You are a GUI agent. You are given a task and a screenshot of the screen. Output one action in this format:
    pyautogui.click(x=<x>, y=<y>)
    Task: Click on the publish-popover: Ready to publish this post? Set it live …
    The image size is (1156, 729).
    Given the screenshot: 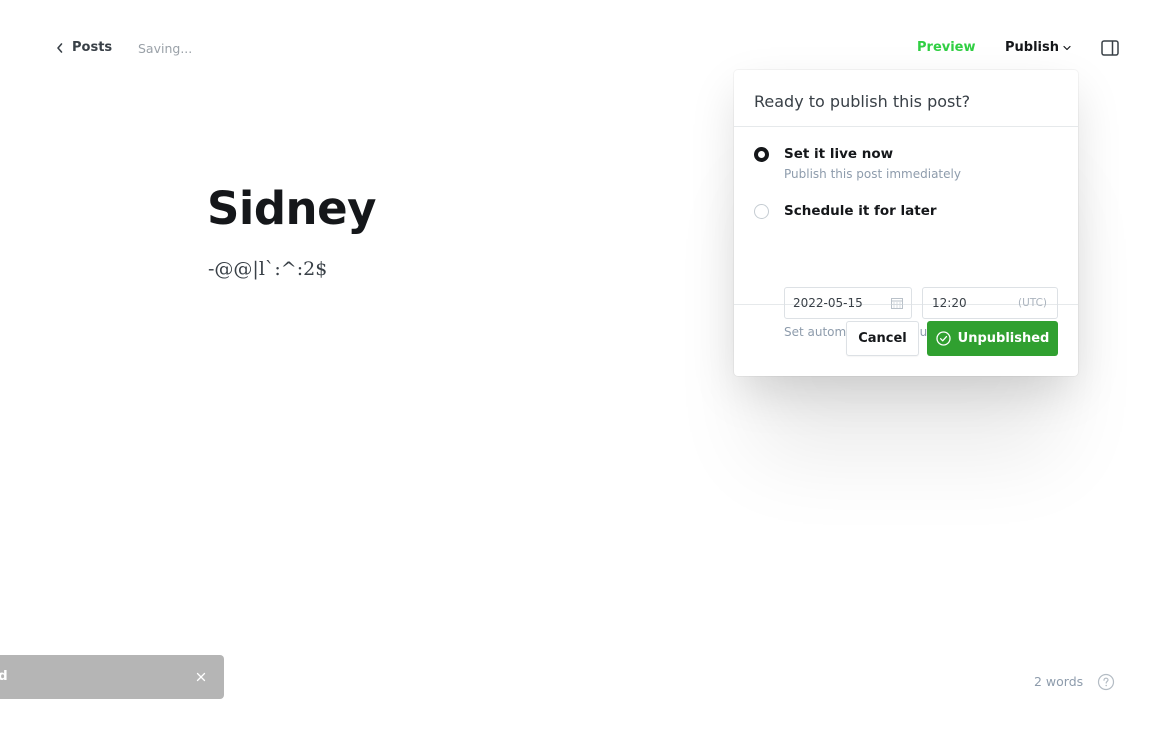 What is the action you would take?
    pyautogui.click(x=906, y=223)
    